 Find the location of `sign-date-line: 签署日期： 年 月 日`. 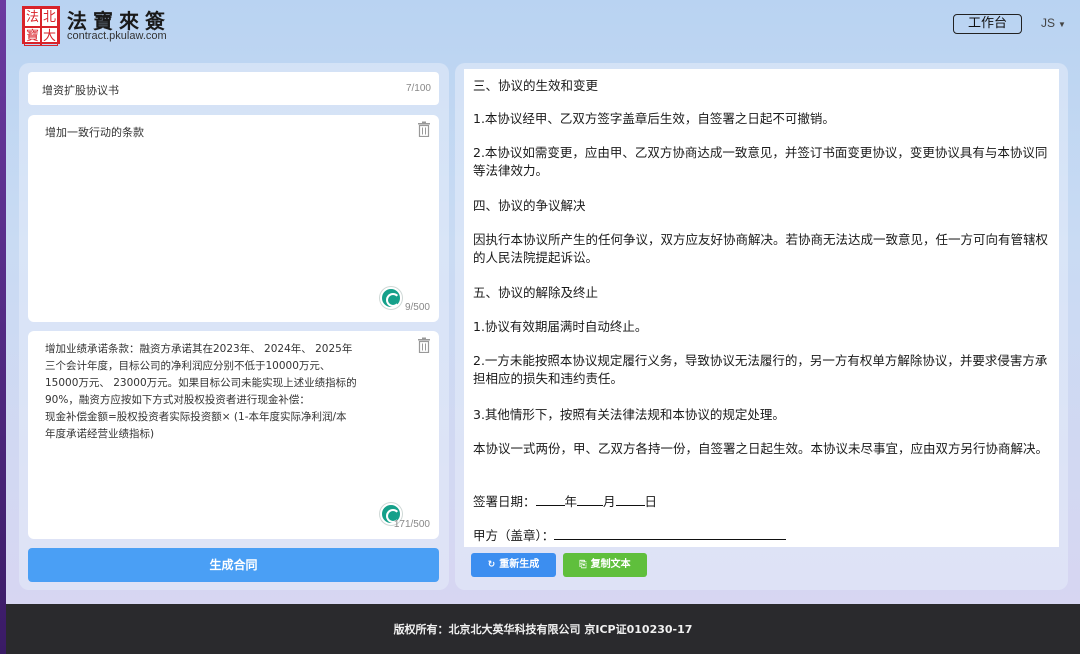

sign-date-line: 签署日期： 年 月 日 is located at coordinates (763, 502).